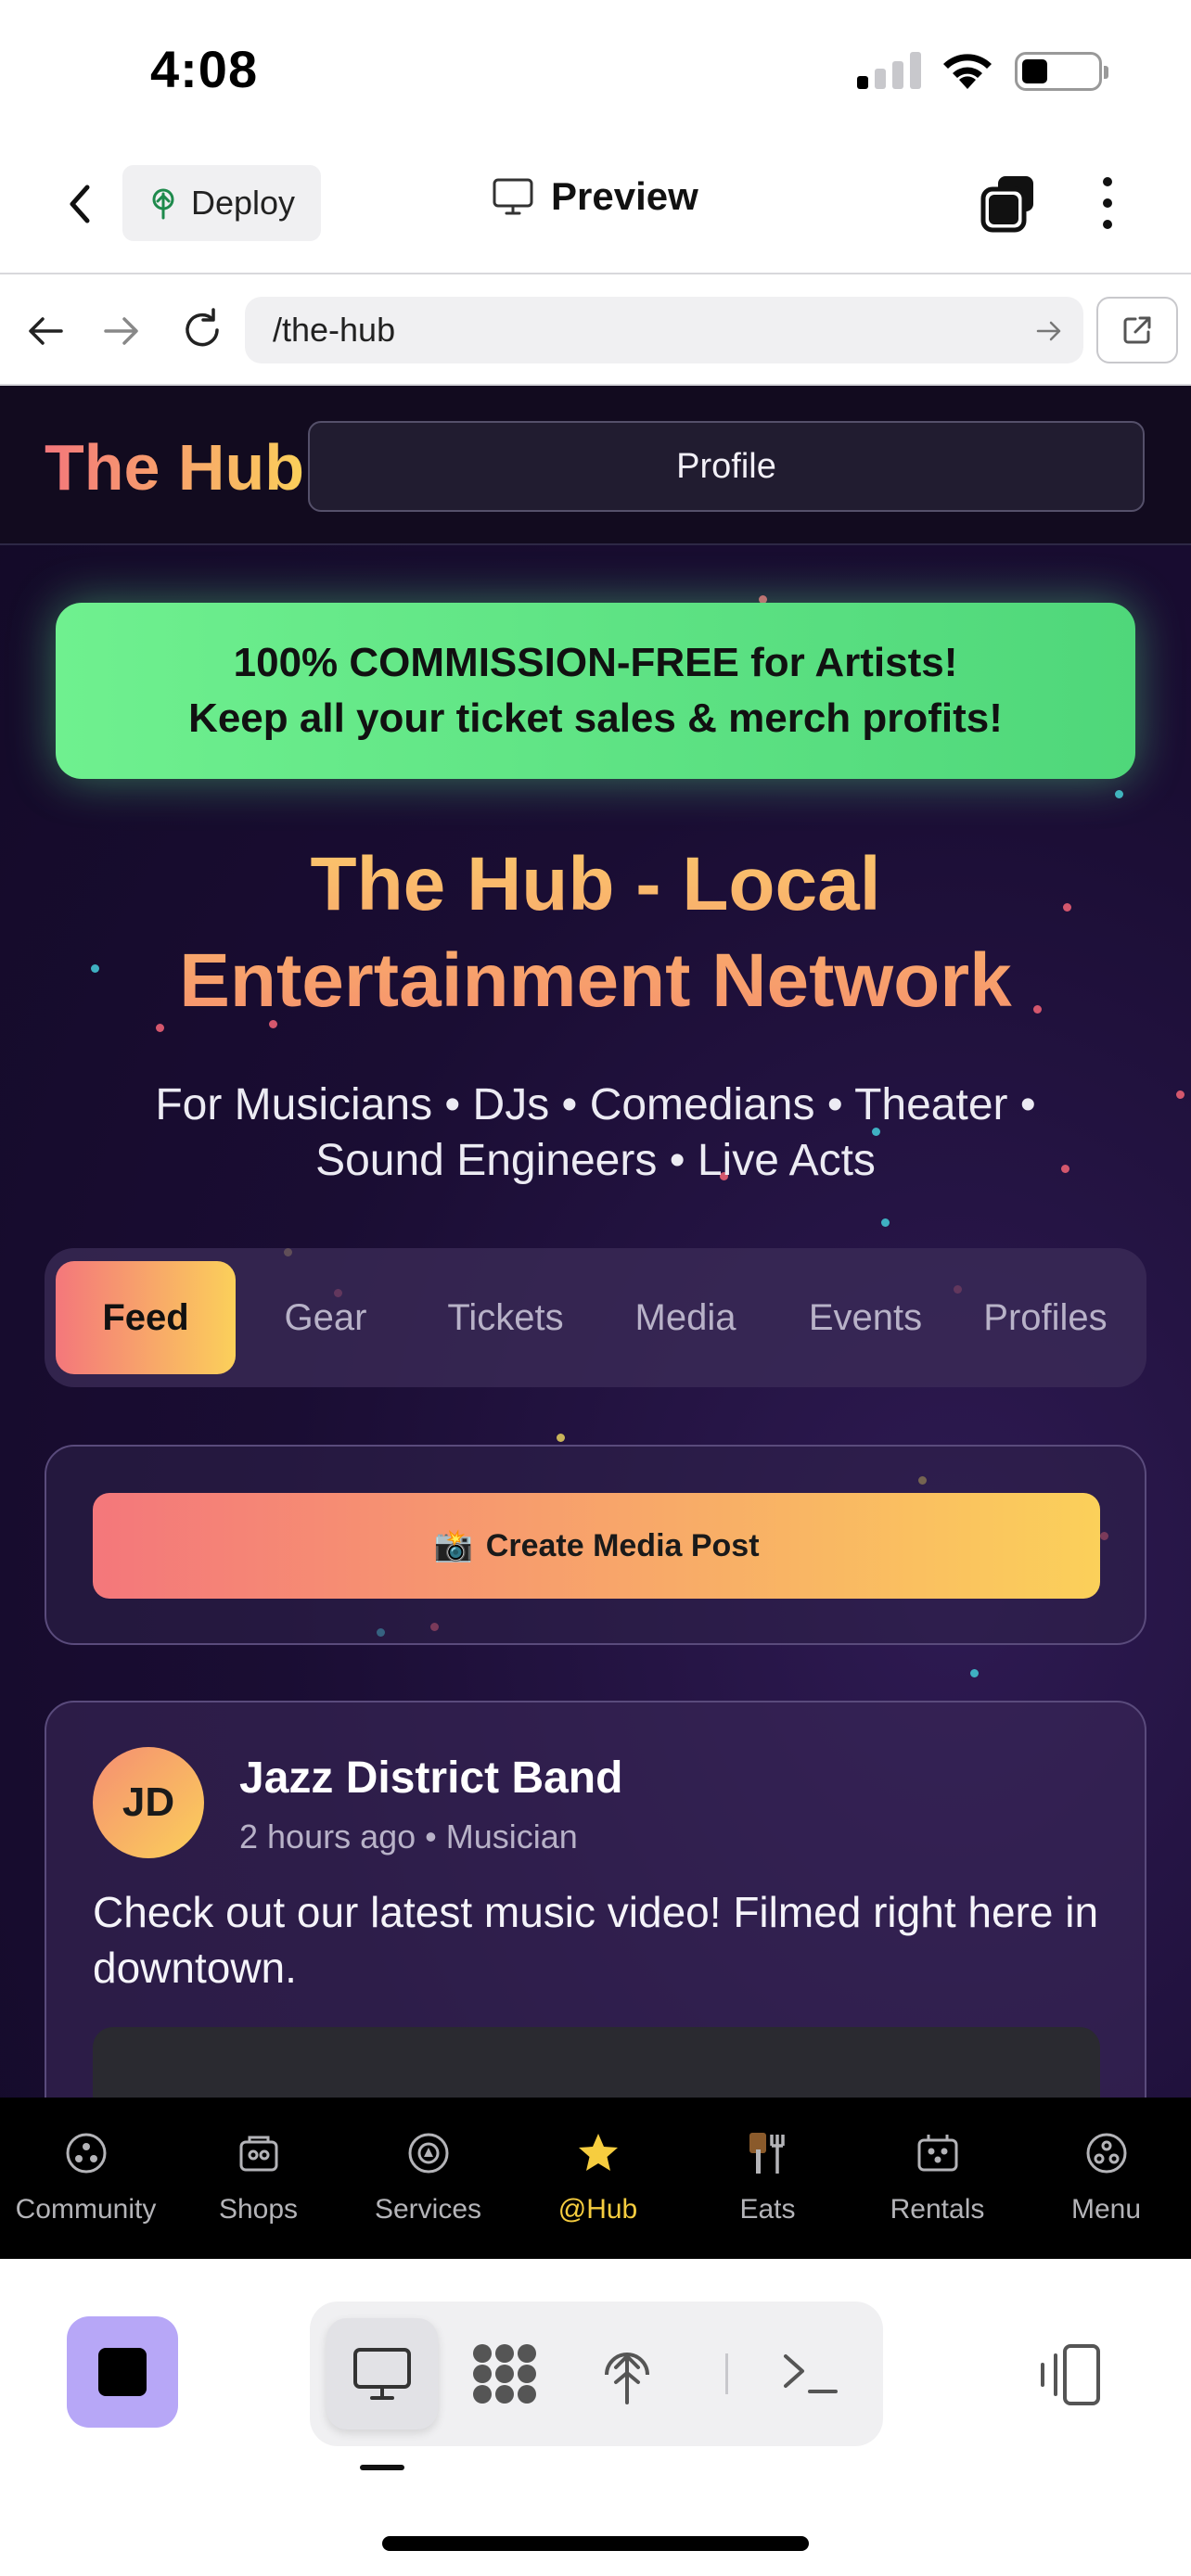 The height and width of the screenshot is (2576, 1191). I want to click on title-line-1: The Hub - Local, so click(595, 884).